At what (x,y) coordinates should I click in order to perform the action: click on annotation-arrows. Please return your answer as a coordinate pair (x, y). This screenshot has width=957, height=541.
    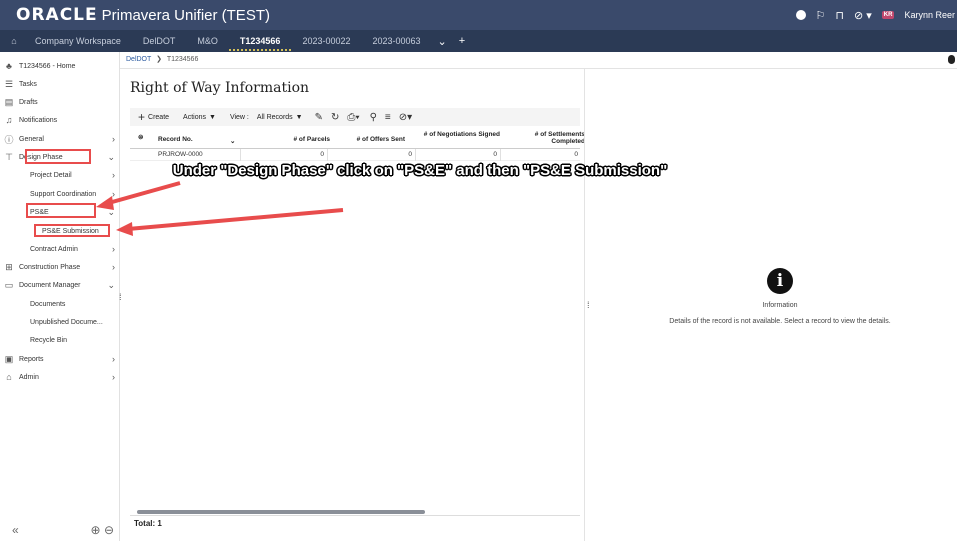
    Looking at the image, I should click on (220, 208).